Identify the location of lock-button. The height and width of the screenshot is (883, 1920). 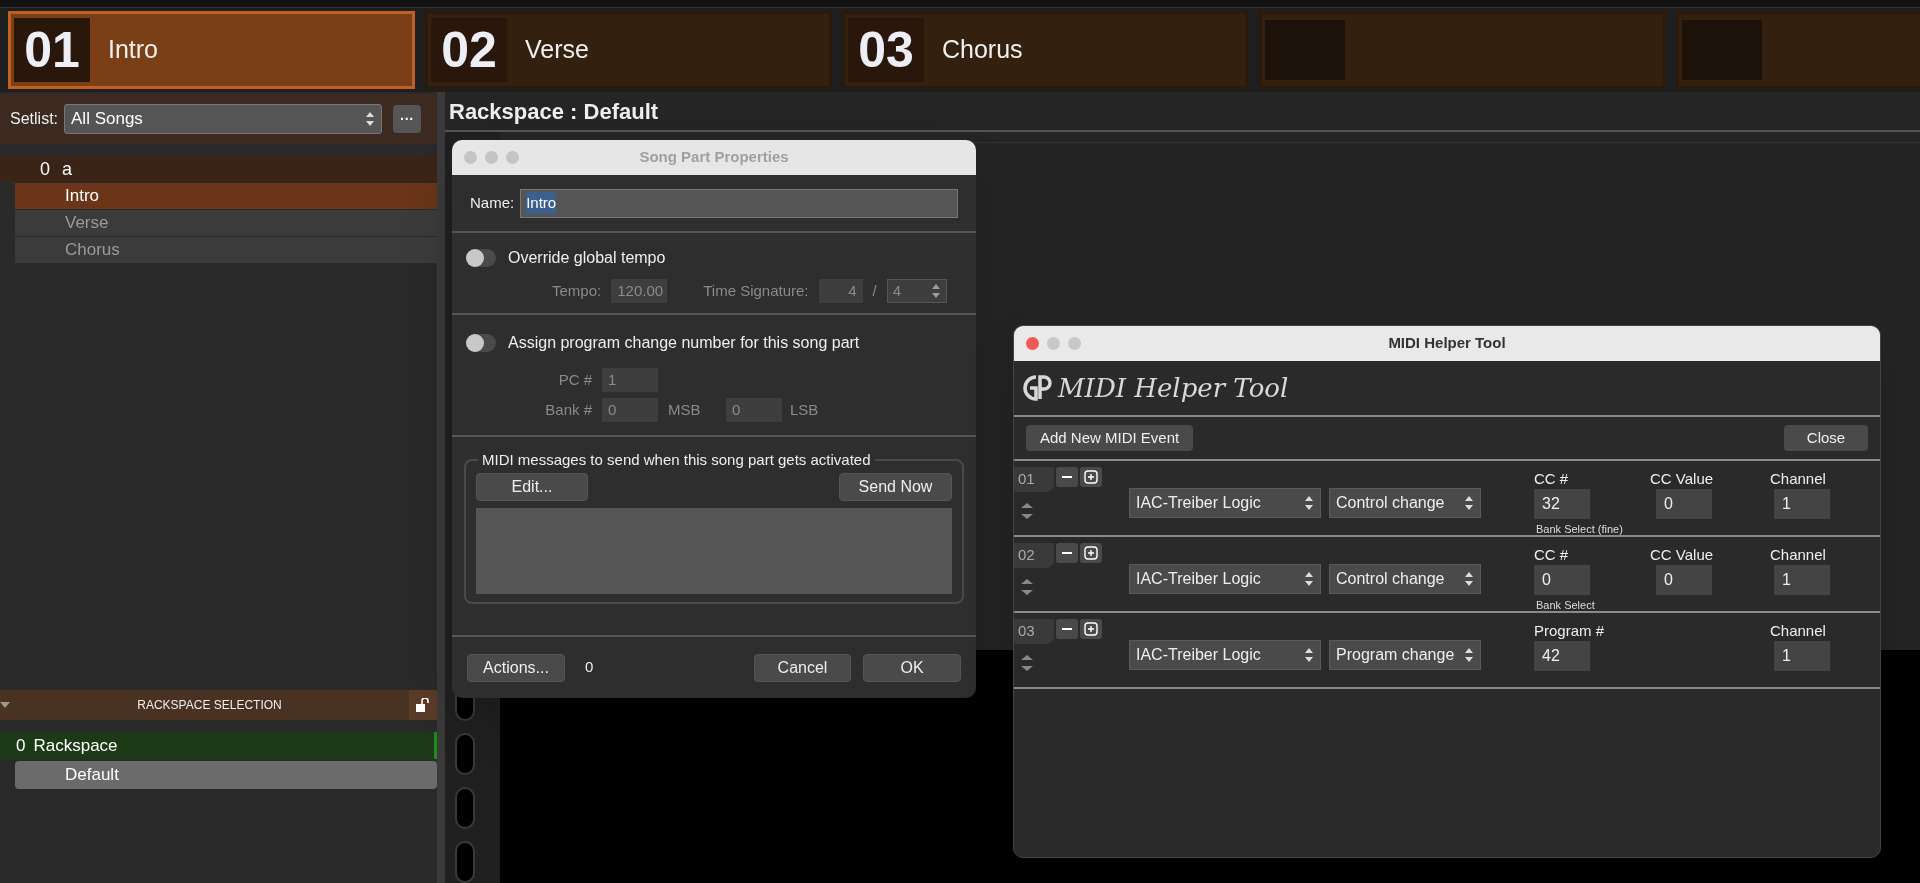
(423, 705).